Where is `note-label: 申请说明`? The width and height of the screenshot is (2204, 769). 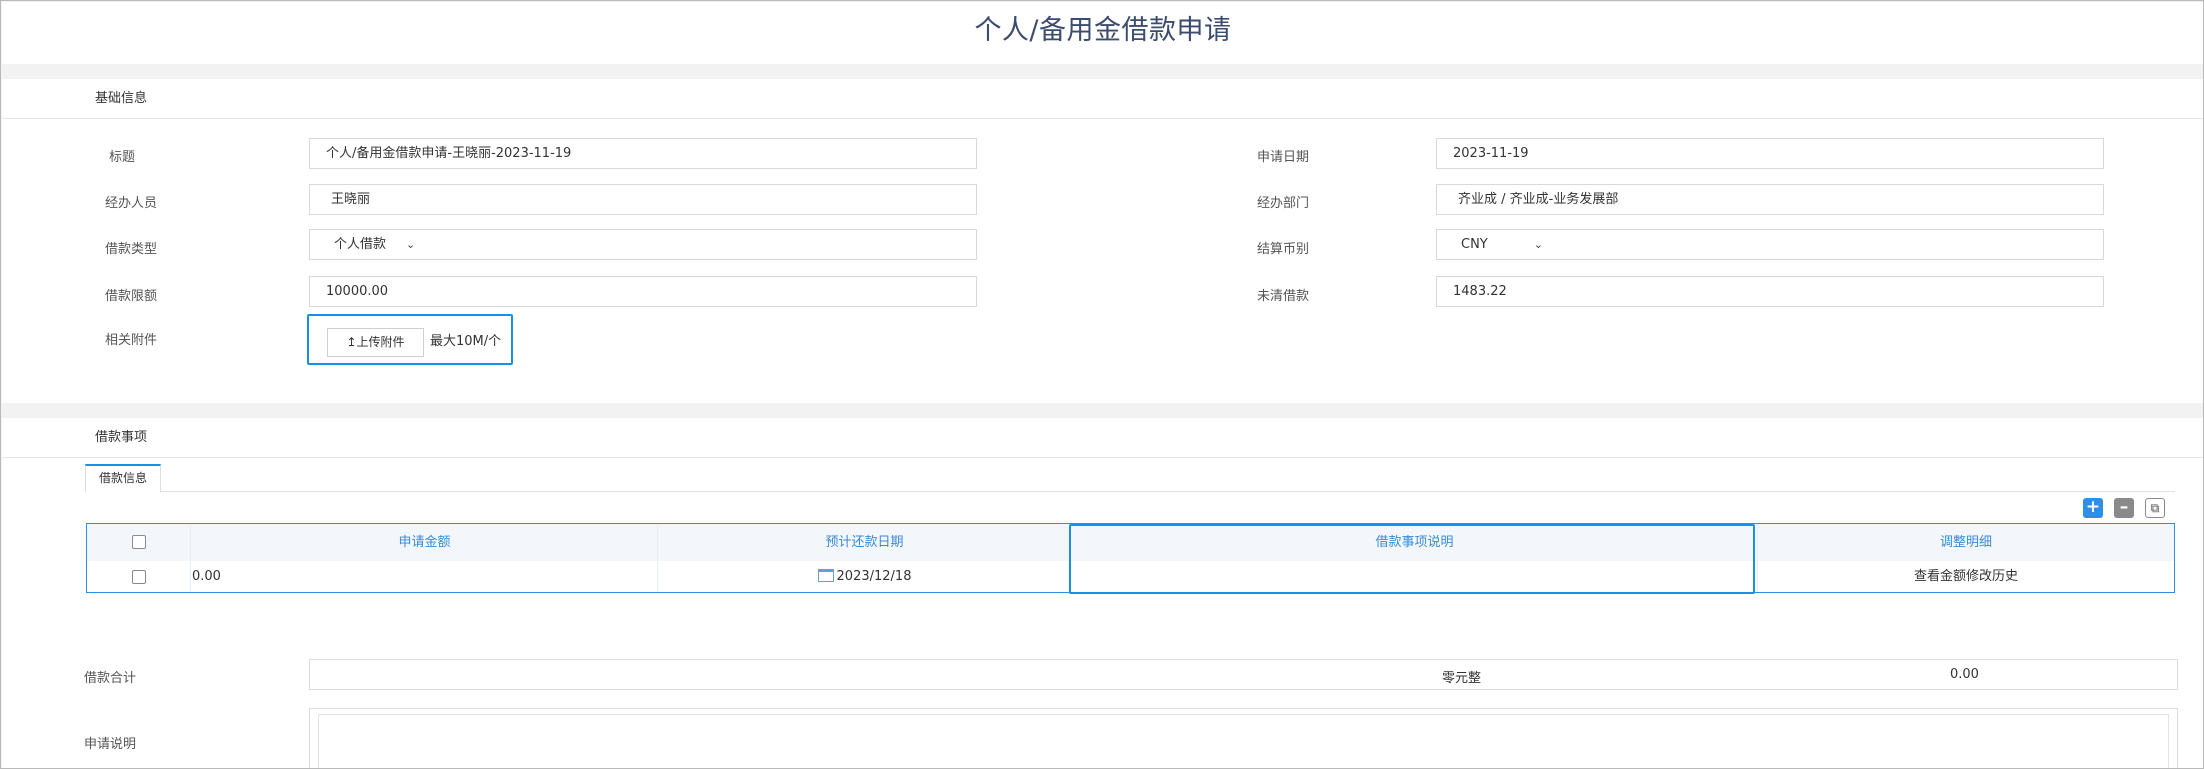 note-label: 申请说明 is located at coordinates (110, 744).